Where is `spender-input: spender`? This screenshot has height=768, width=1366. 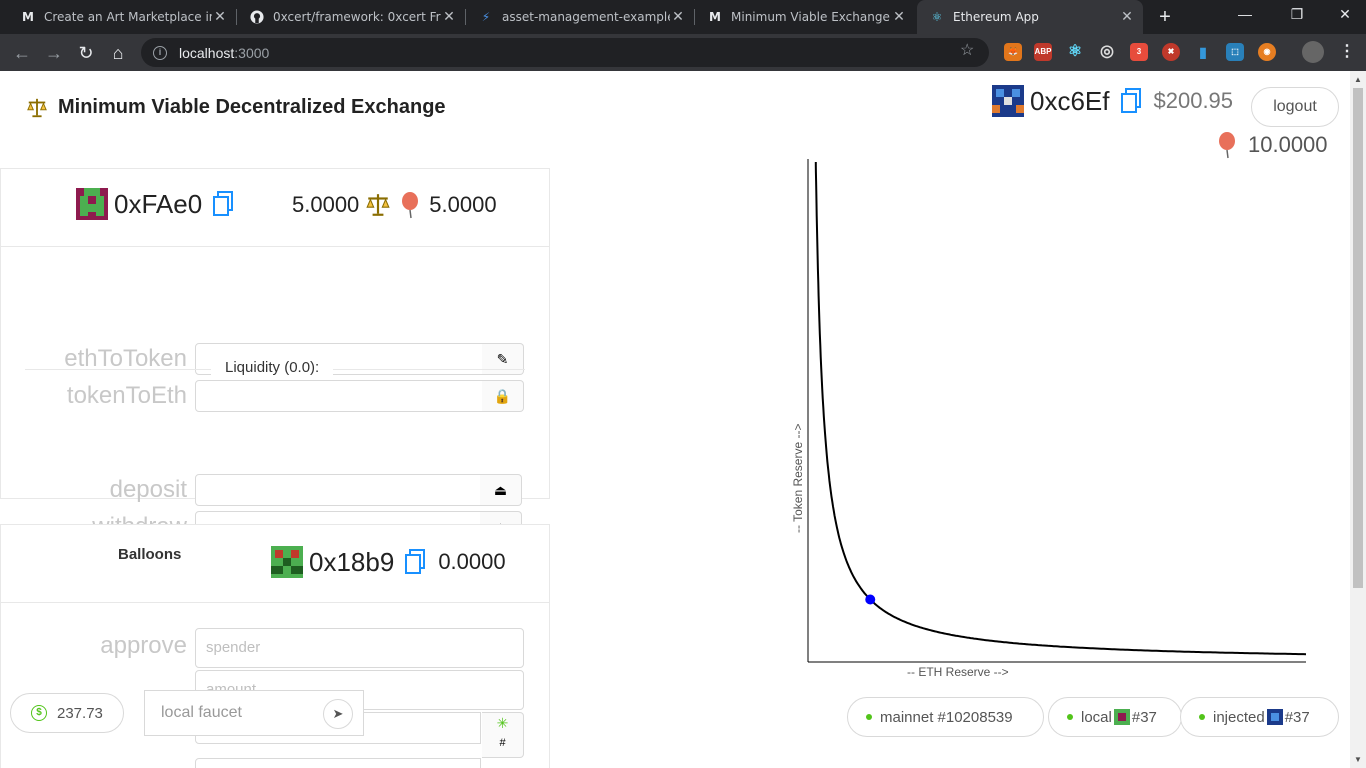 spender-input: spender is located at coordinates (359, 648).